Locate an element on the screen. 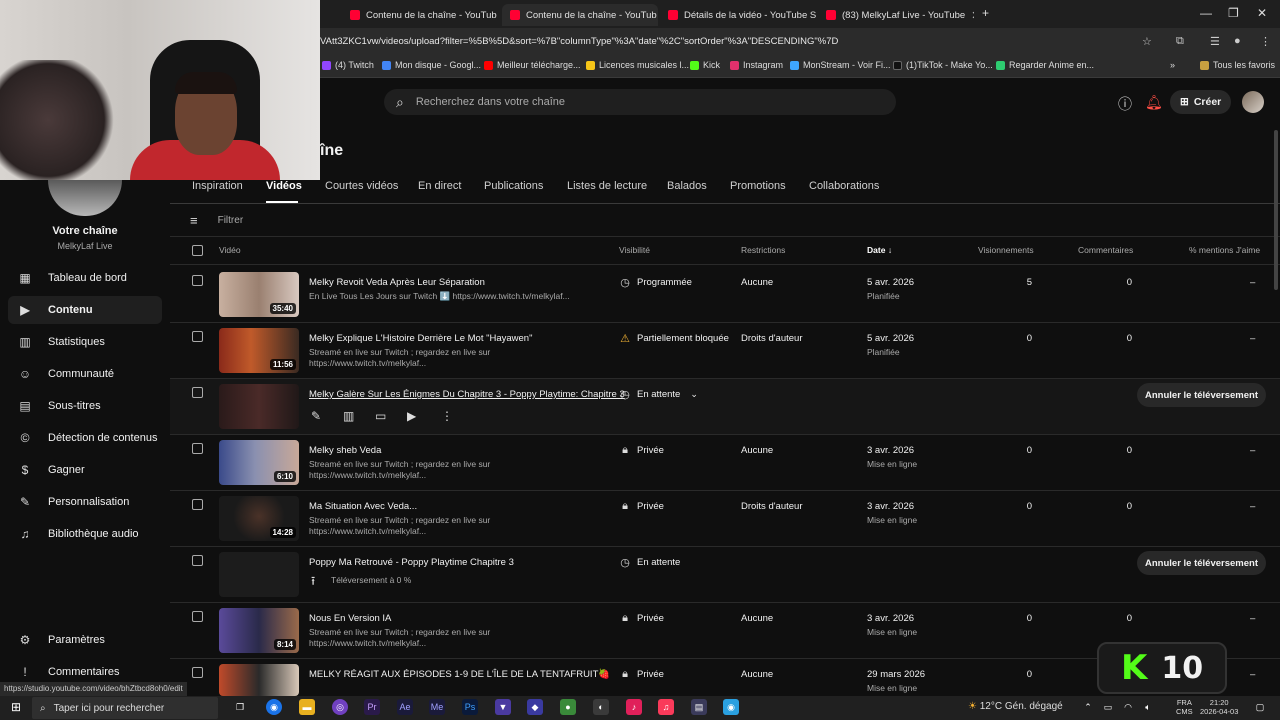 Image resolution: width=1280 pixels, height=720 pixels. tab-playlists: Listes de lecture is located at coordinates (607, 186).